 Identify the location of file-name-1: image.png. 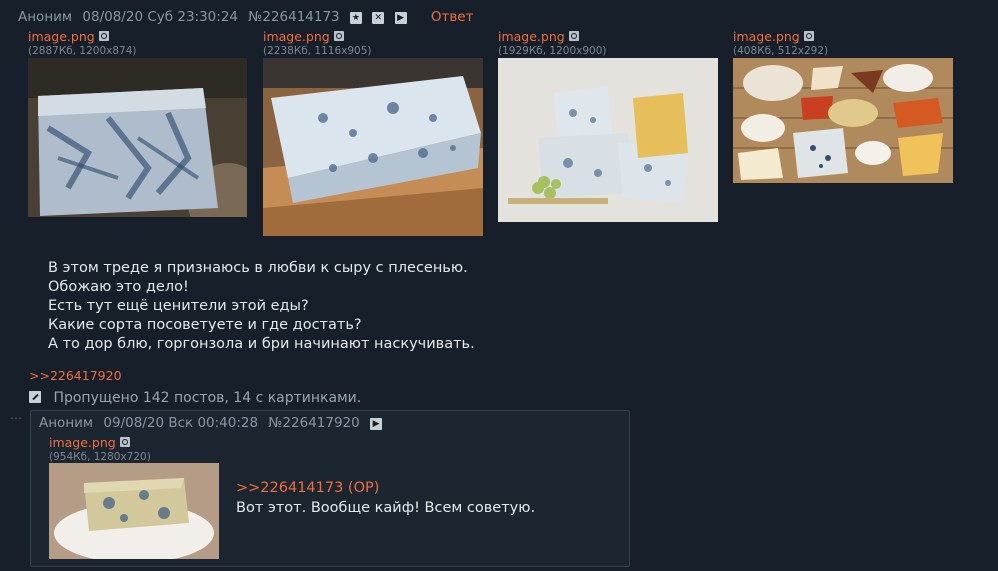
(68, 36).